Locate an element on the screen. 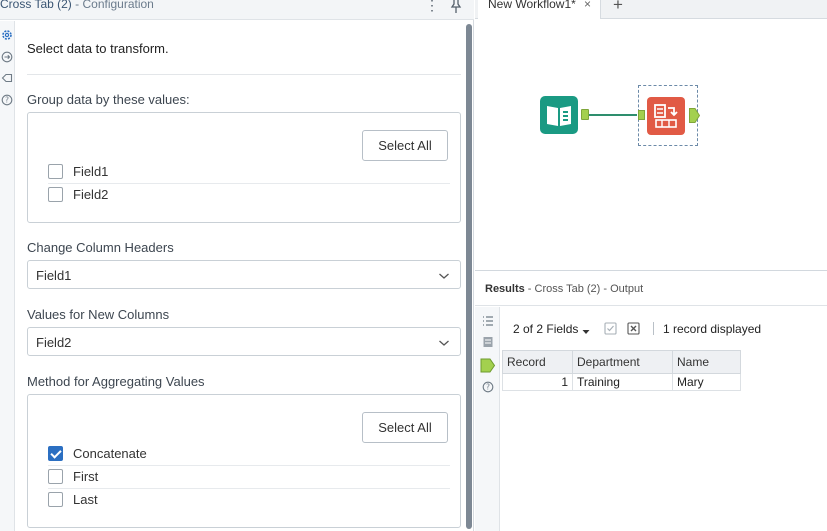  cross-tab-tool is located at coordinates (666, 116).